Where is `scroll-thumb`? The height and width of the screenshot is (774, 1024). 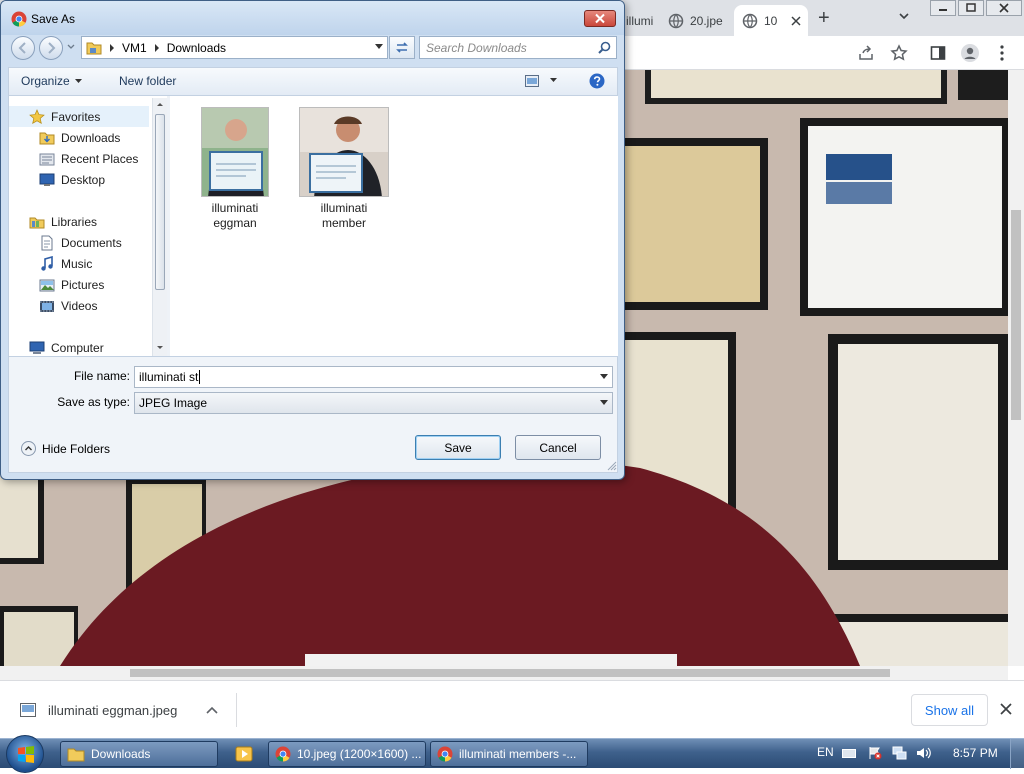 scroll-thumb is located at coordinates (160, 202).